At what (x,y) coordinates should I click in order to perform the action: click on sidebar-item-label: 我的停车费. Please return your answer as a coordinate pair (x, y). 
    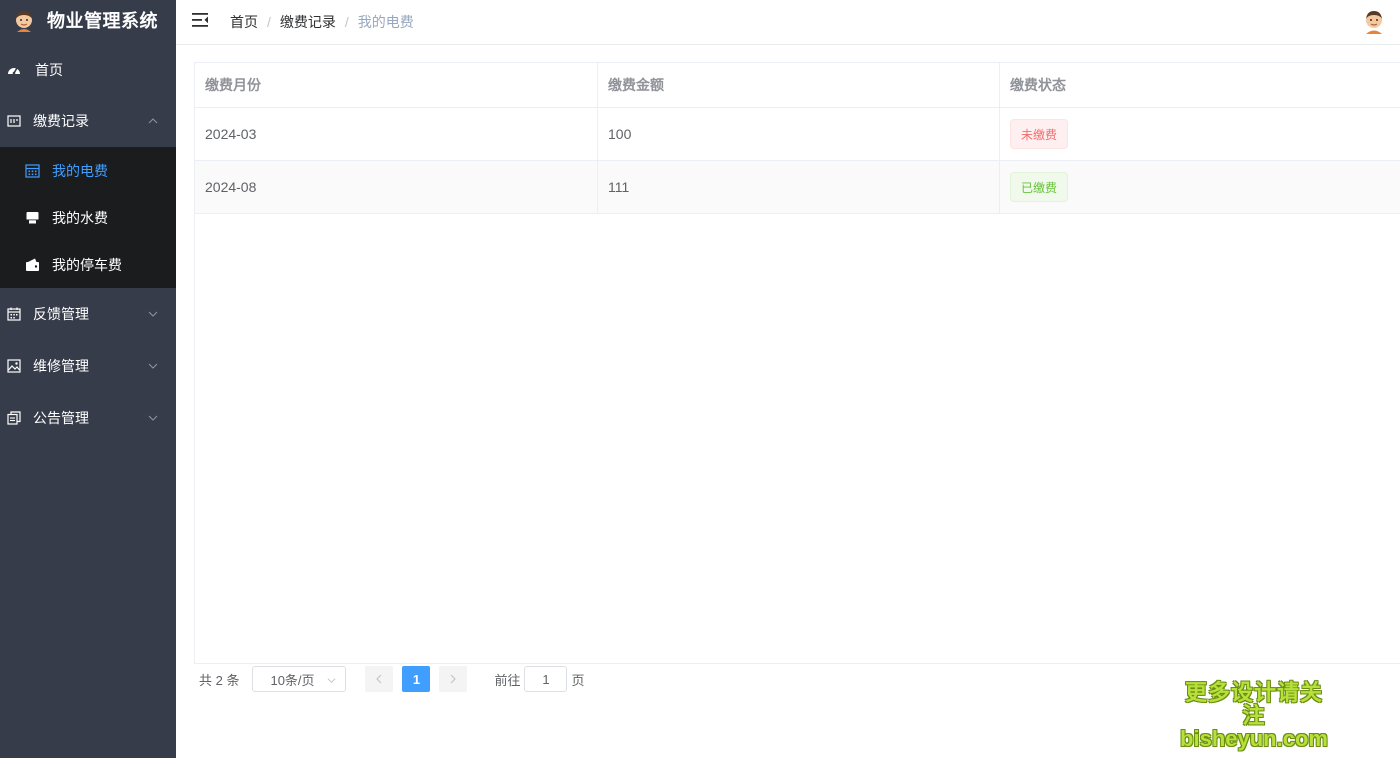
    Looking at the image, I should click on (87, 264).